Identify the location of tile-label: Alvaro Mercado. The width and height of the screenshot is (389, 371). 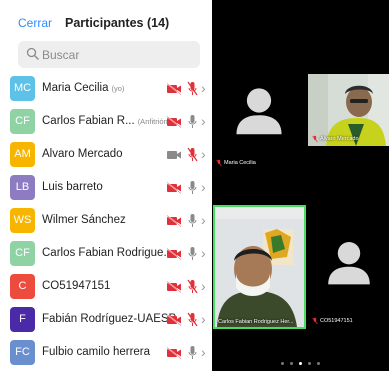
(339, 139).